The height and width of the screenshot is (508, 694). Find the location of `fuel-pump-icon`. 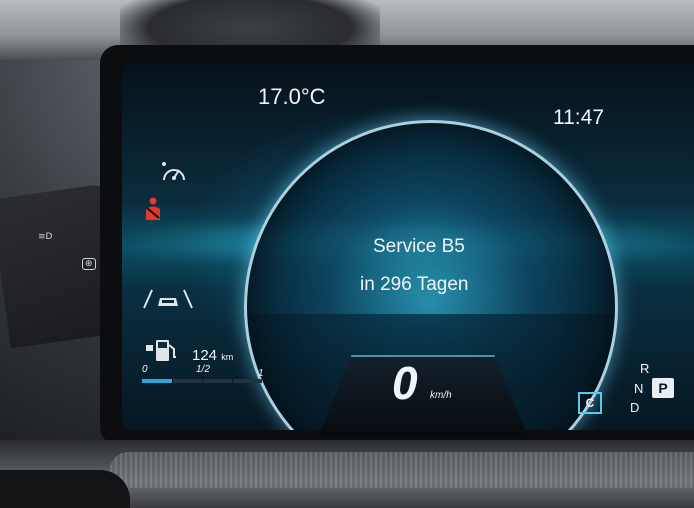

fuel-pump-icon is located at coordinates (161, 350).